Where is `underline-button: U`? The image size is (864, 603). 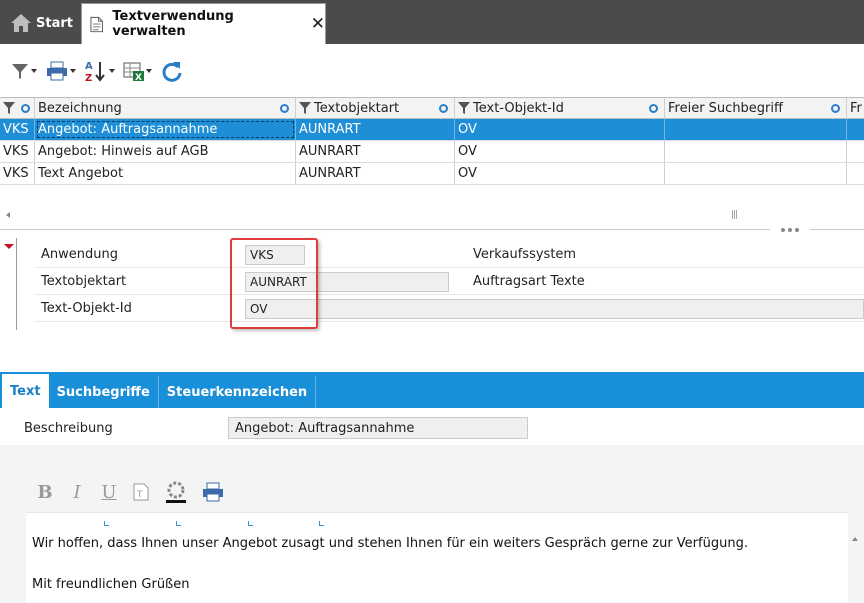
underline-button: U is located at coordinates (109, 492).